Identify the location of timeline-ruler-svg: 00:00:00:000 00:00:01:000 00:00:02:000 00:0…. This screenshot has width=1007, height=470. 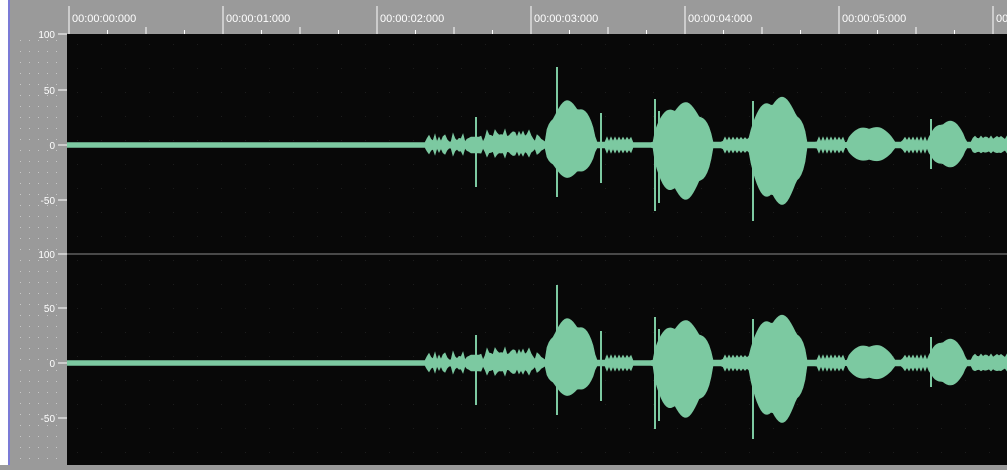
(537, 17).